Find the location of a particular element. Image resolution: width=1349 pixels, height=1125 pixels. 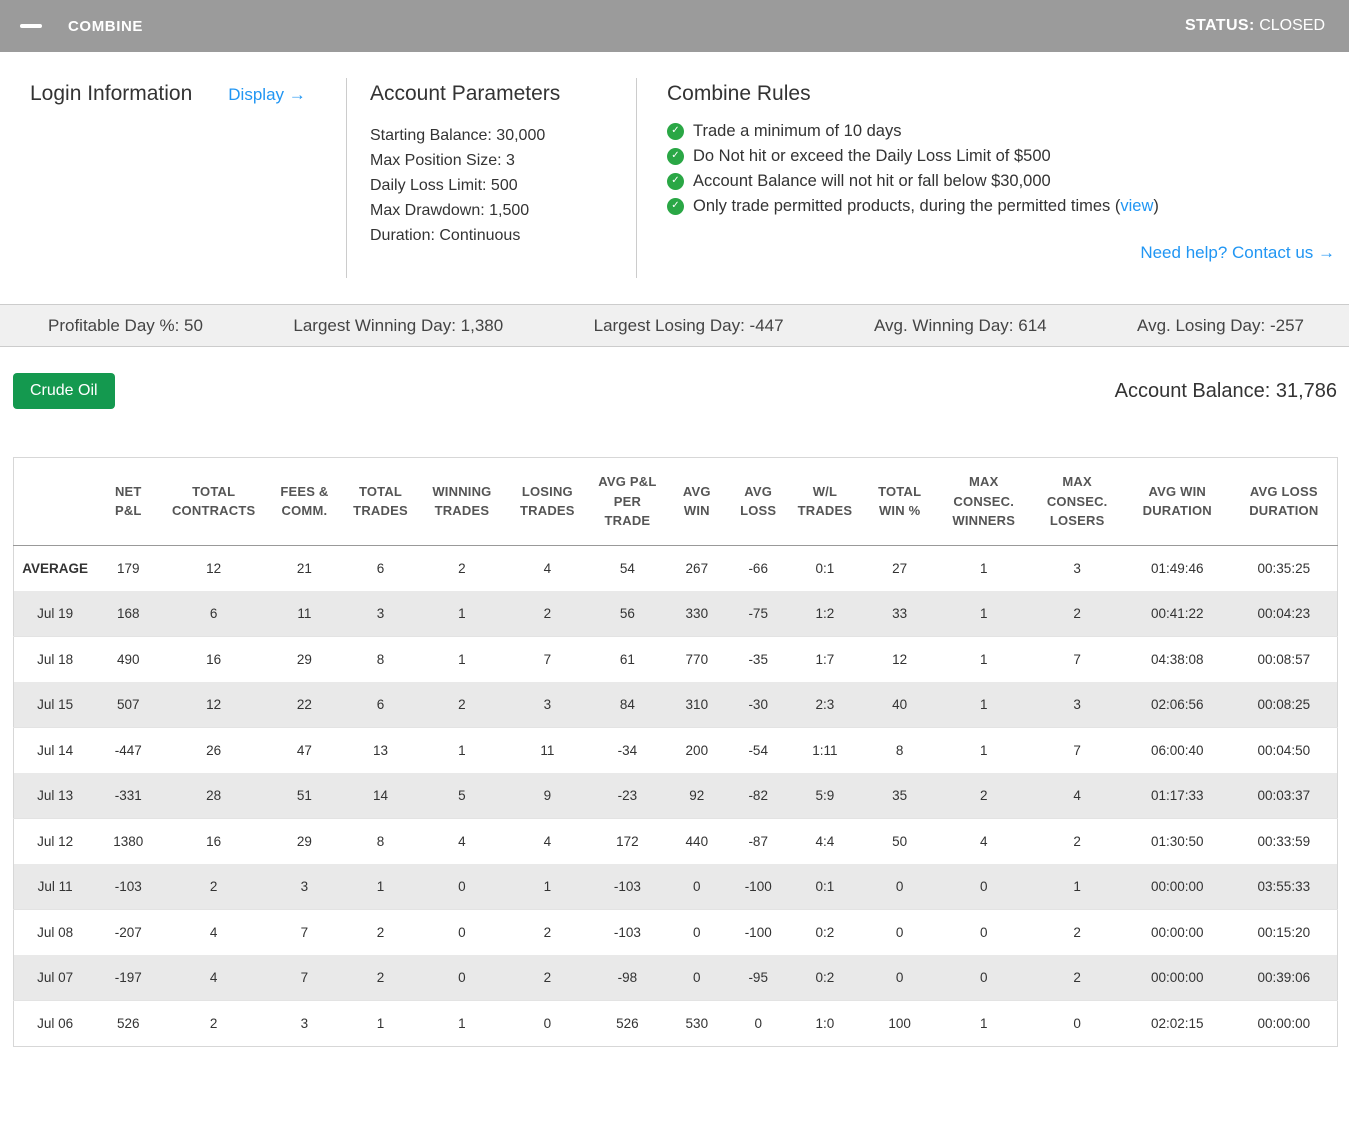

table-cell: 27 is located at coordinates (900, 568).